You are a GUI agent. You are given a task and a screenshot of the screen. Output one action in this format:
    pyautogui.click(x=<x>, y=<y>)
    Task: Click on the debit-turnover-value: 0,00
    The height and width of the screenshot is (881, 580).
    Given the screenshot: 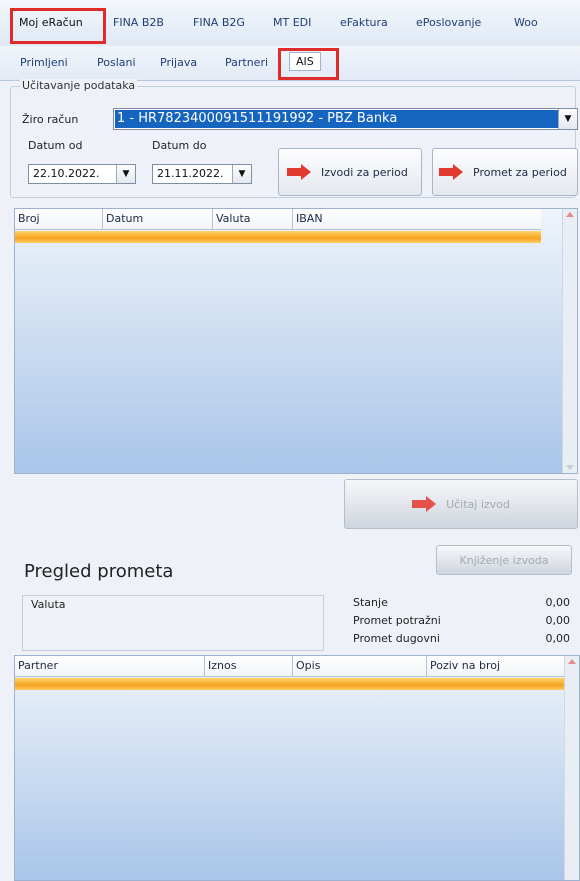 What is the action you would take?
    pyautogui.click(x=558, y=638)
    